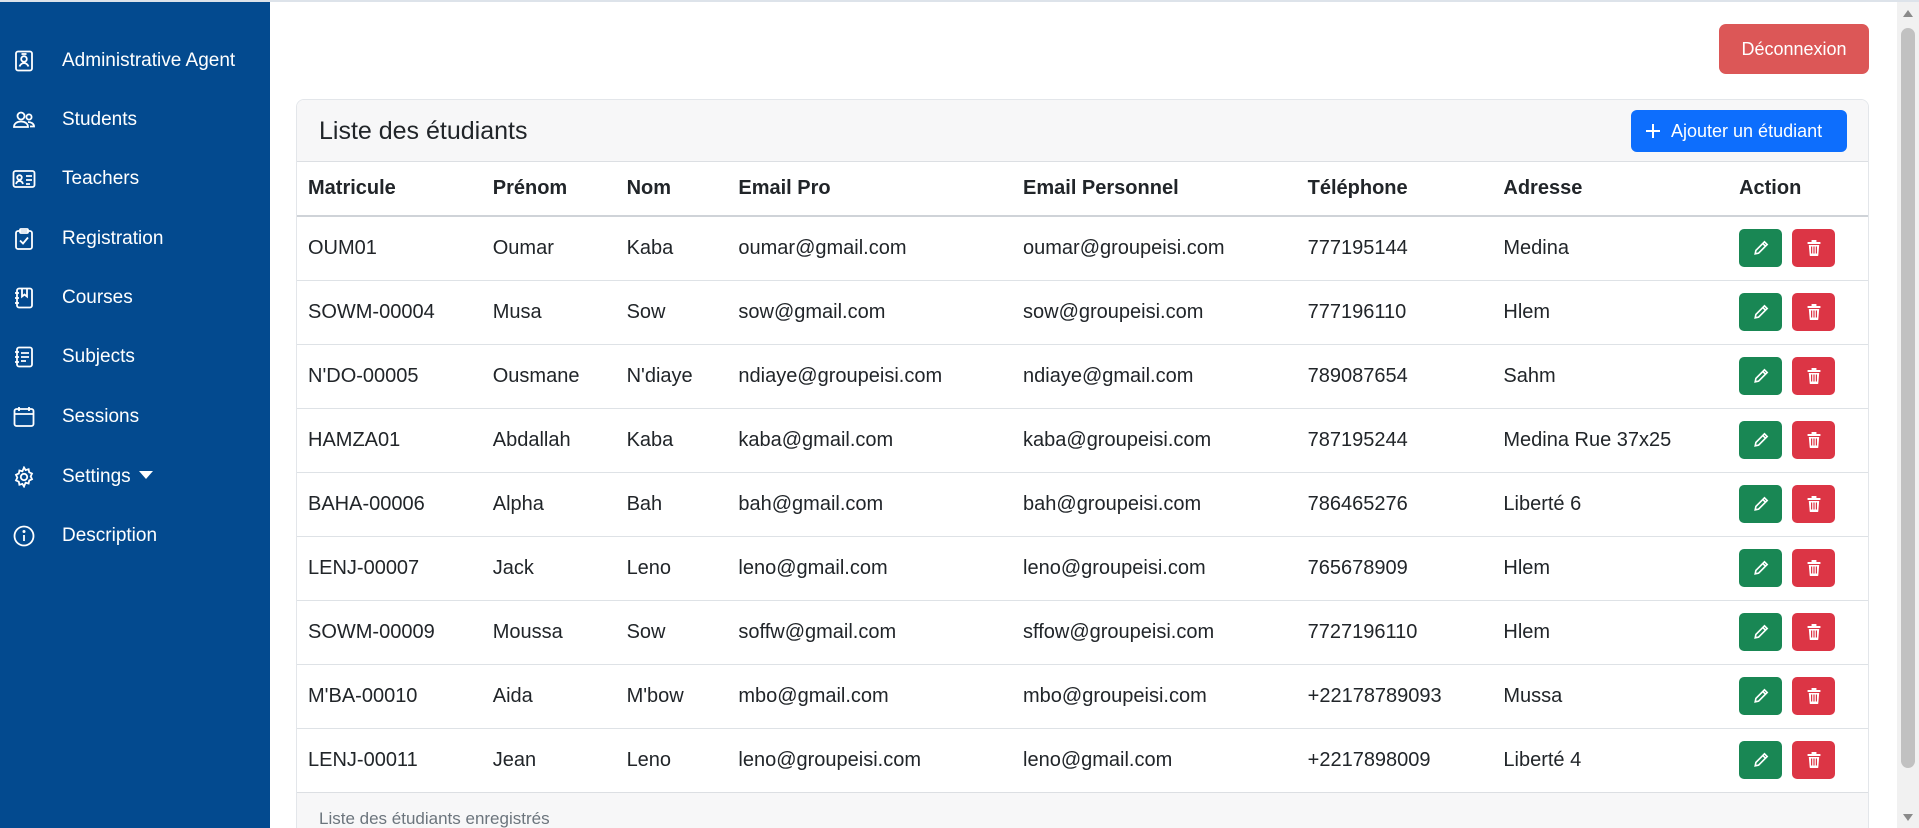  Describe the element at coordinates (24, 298) in the screenshot. I see `journal-bookmark-icon` at that location.